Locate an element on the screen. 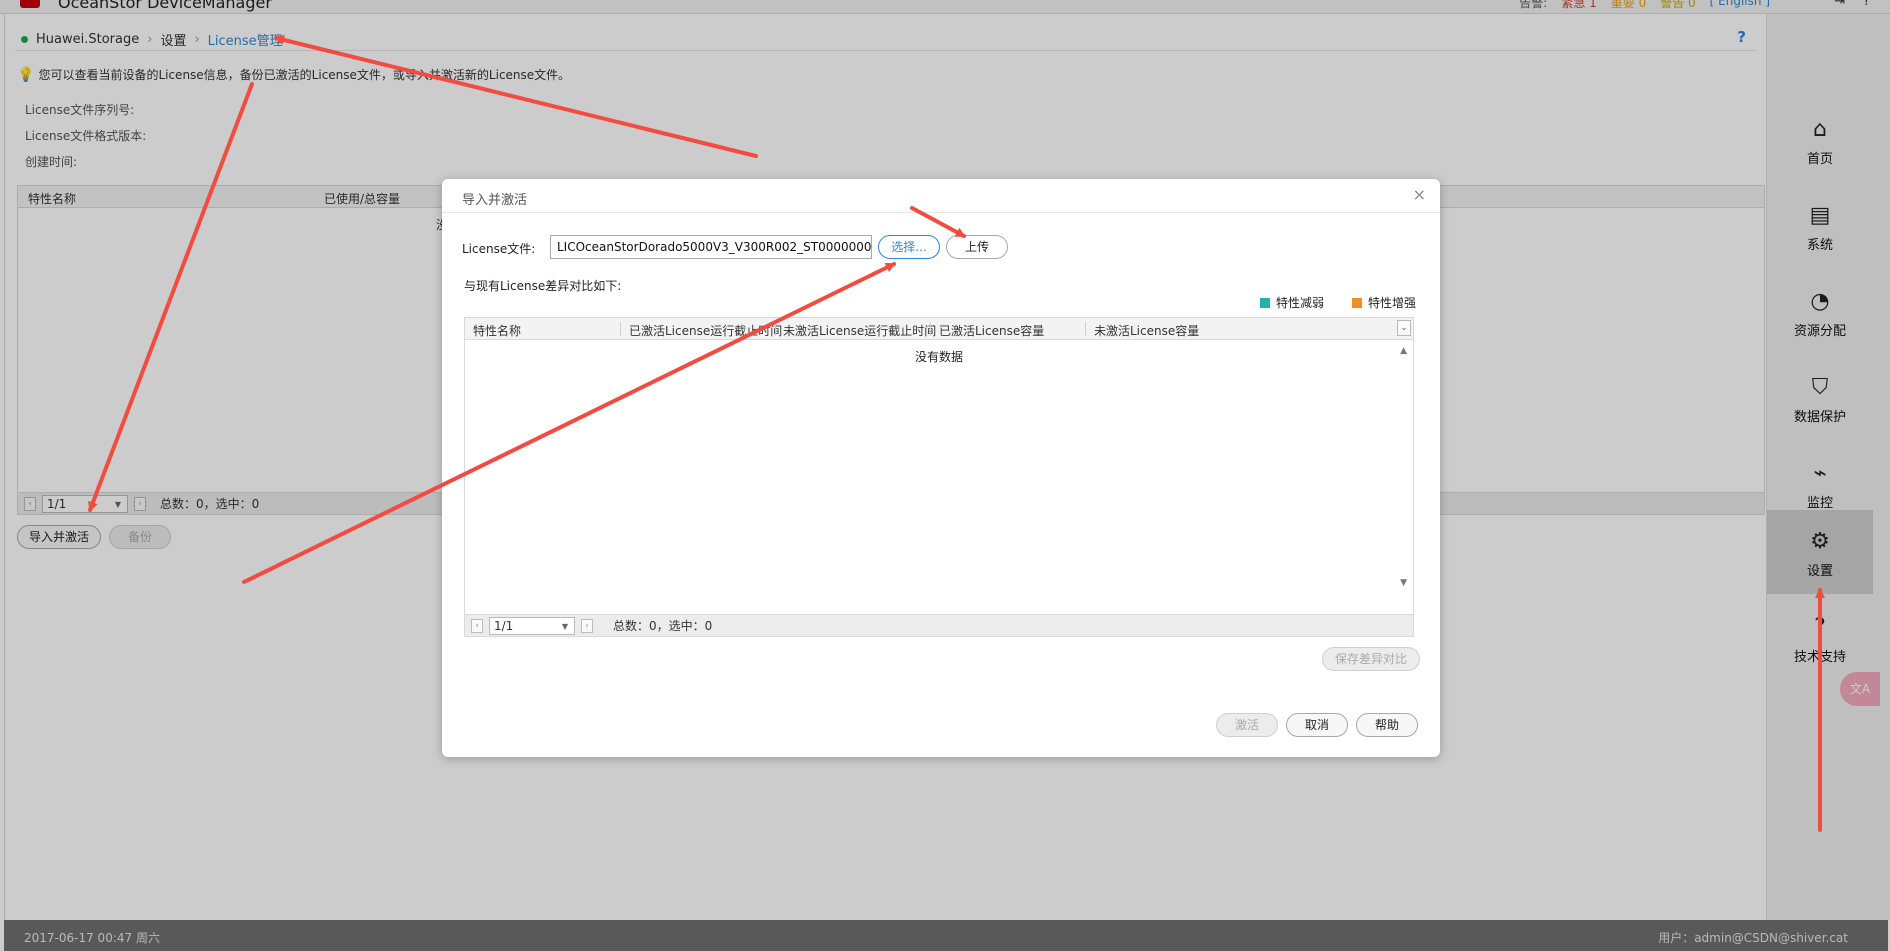  upload-button: 上传 is located at coordinates (977, 247).